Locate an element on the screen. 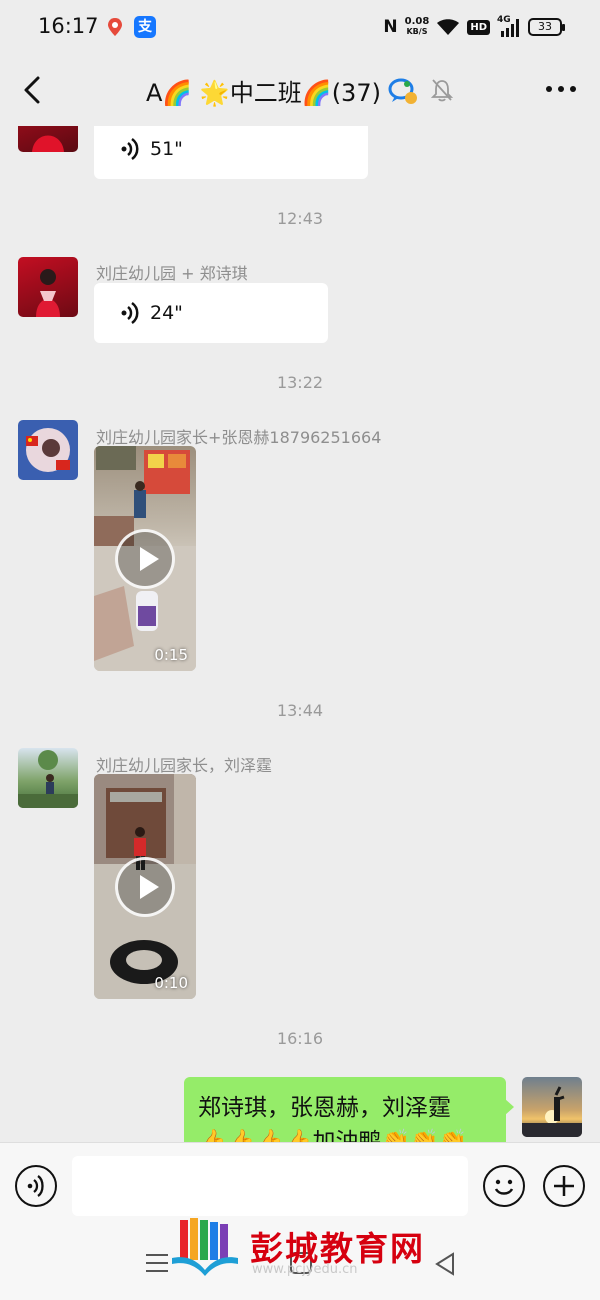 The height and width of the screenshot is (1300, 600). status-bar: 16:17 支 N 0.08 KB/S HD 4G 33 is located at coordinates (300, 28).